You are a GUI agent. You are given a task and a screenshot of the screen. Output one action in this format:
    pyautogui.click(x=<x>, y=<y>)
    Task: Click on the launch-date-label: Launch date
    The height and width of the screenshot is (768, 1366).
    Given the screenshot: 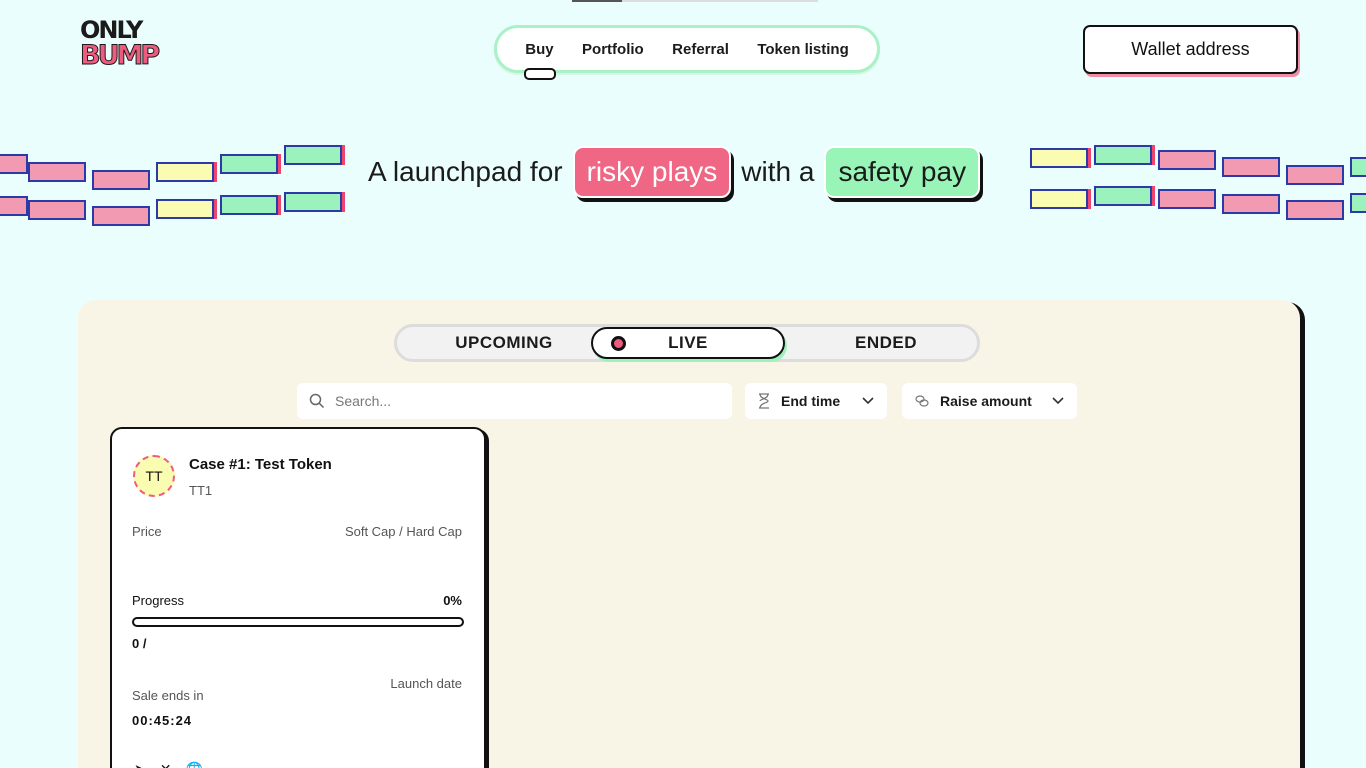 What is the action you would take?
    pyautogui.click(x=426, y=683)
    